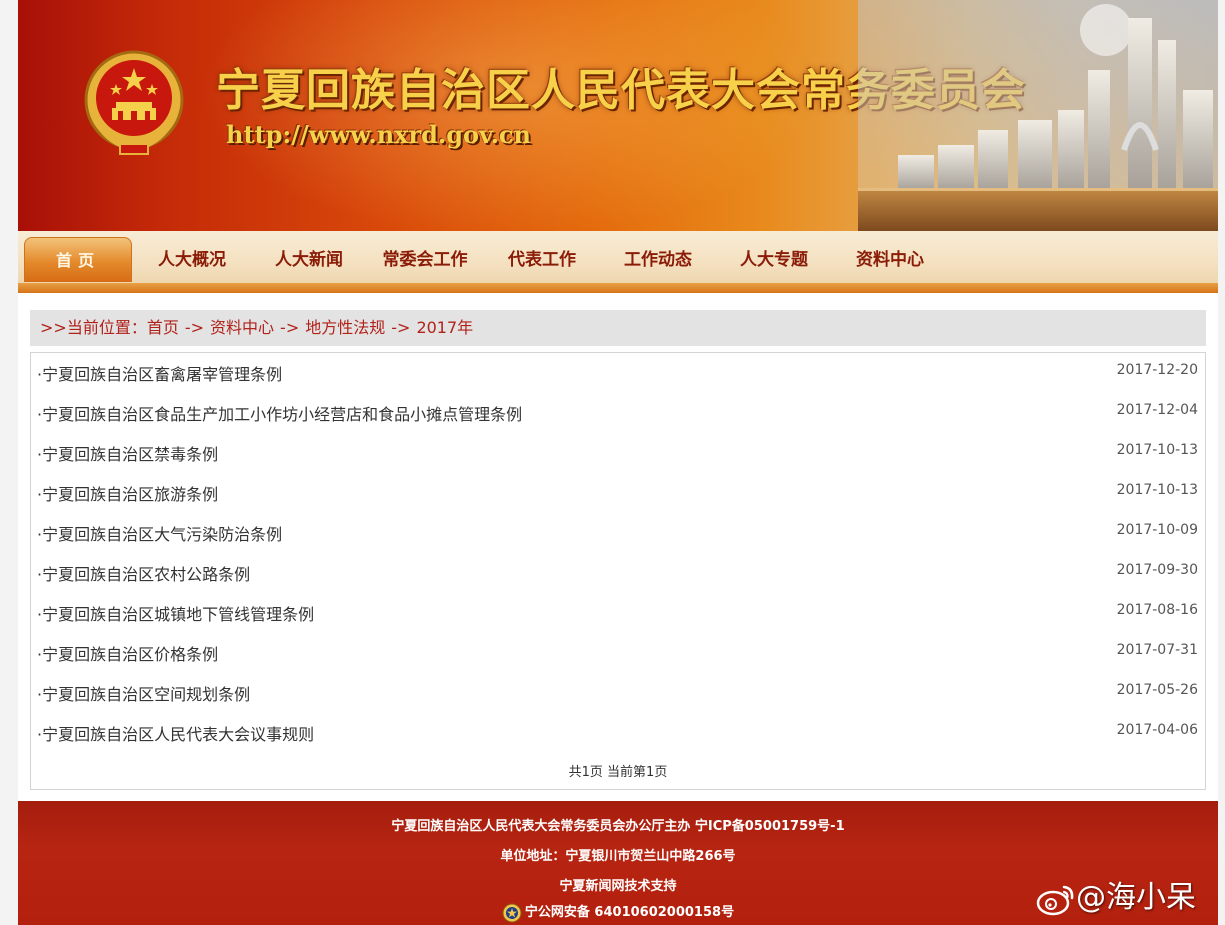  I want to click on breadcrumb-year: 2017年, so click(444, 327).